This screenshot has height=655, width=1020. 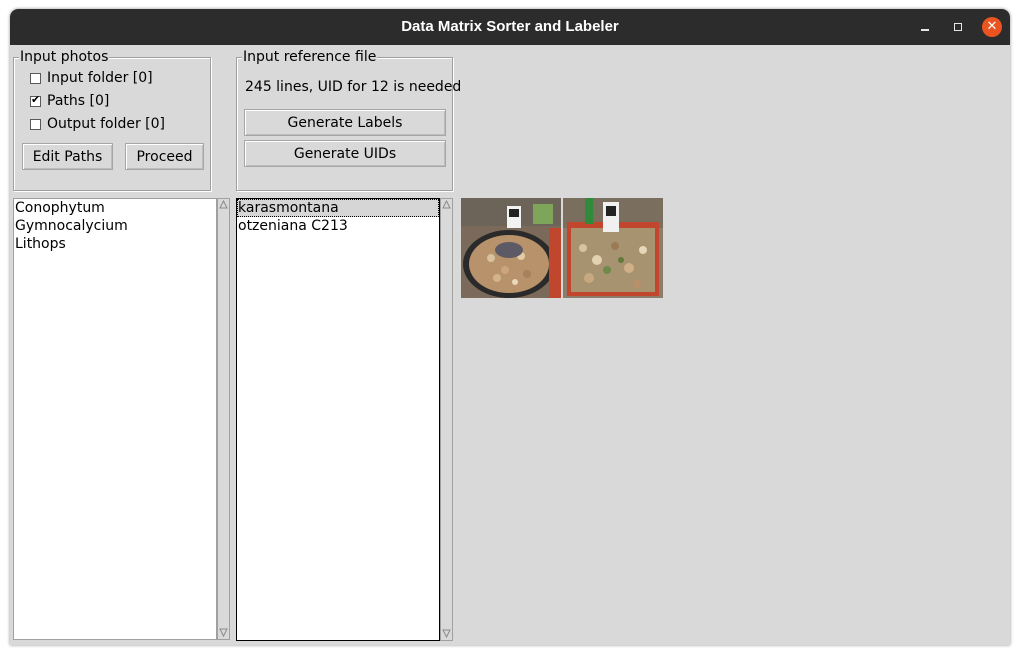 I want to click on output-folder-checkbox: Output folder [0], so click(x=97, y=124).